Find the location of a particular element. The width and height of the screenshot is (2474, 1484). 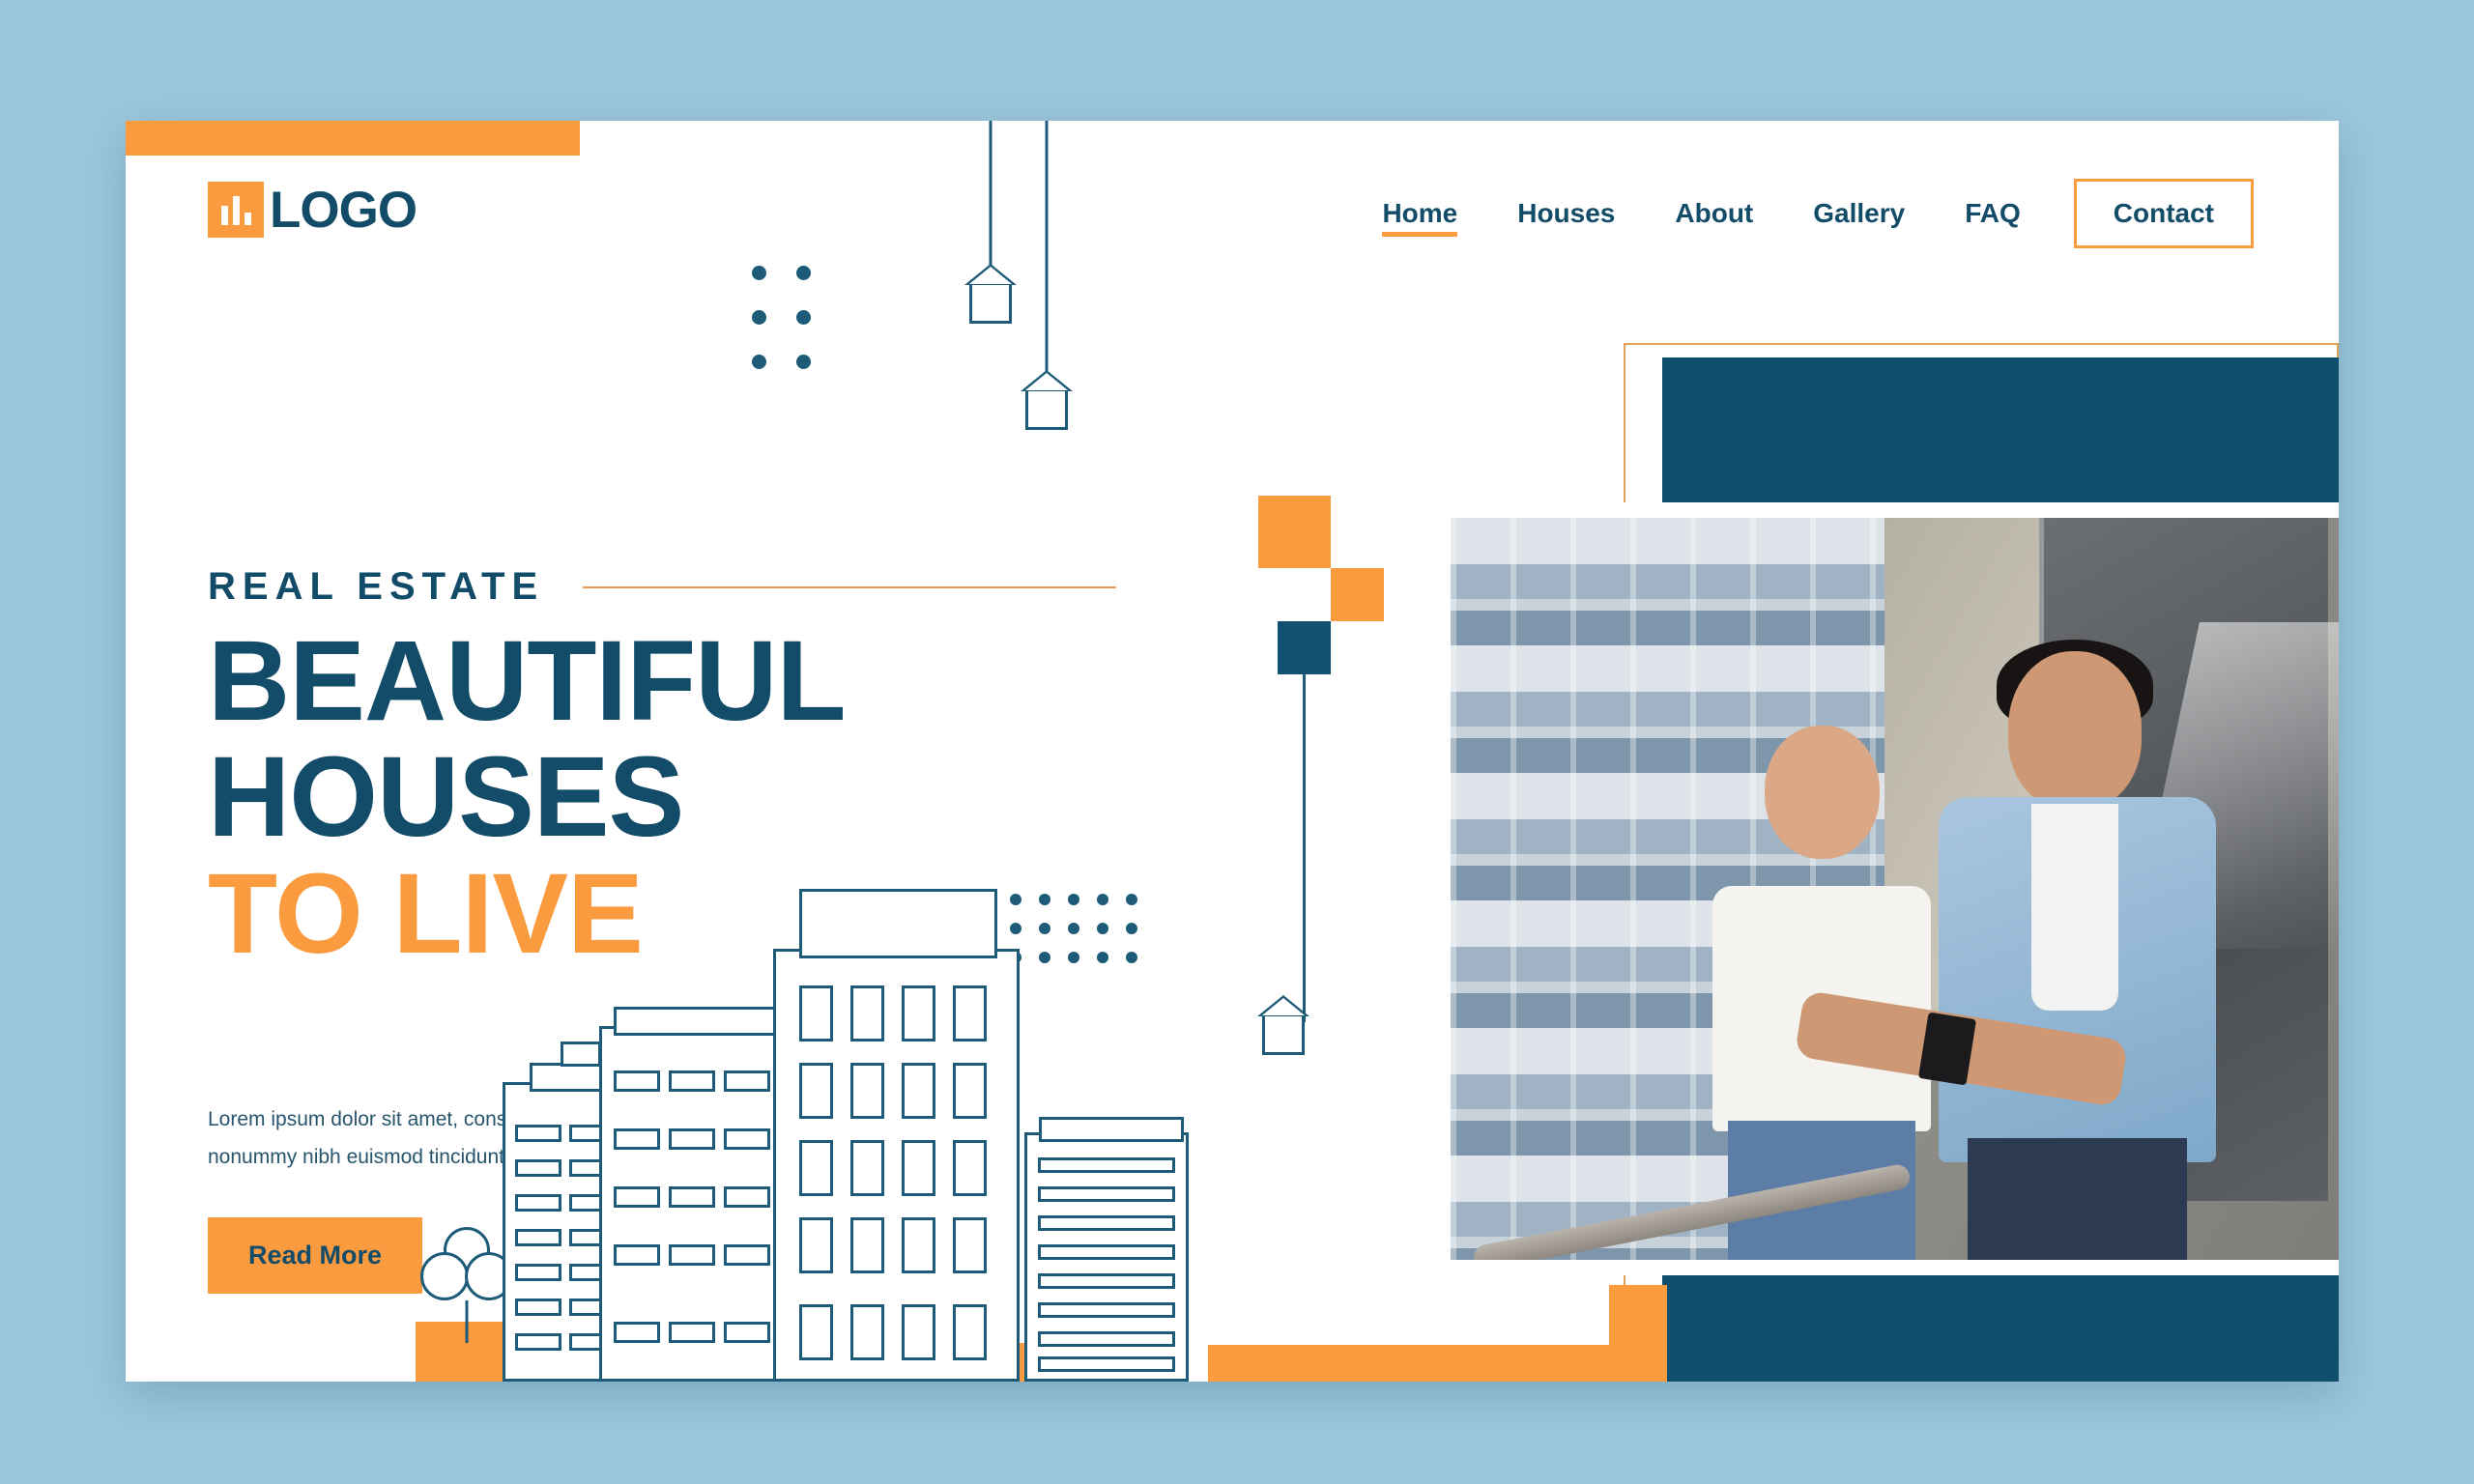

main-navigation: Home Houses About Gallery FAQ Contact is located at coordinates (1803, 214).